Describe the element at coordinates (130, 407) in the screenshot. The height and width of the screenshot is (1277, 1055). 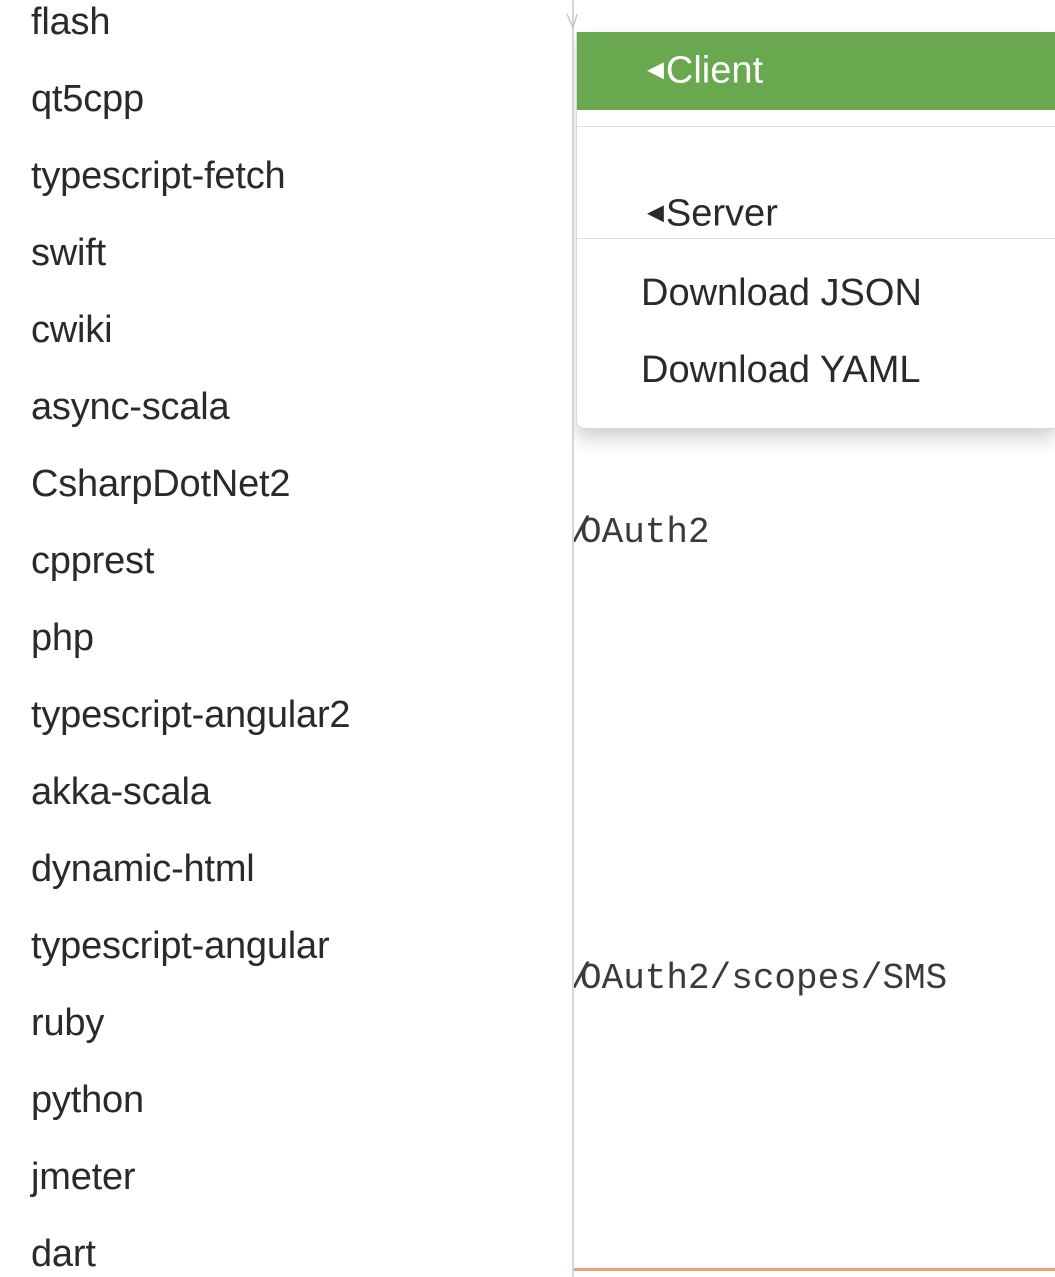
I see `submenu-item-async-scala: async-scala` at that location.